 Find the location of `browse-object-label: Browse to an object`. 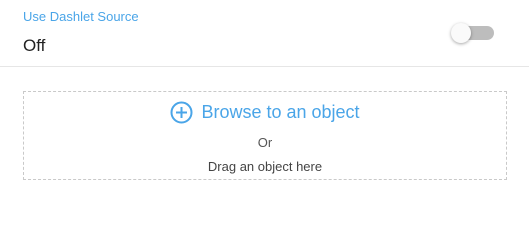

browse-object-label: Browse to an object is located at coordinates (280, 112).